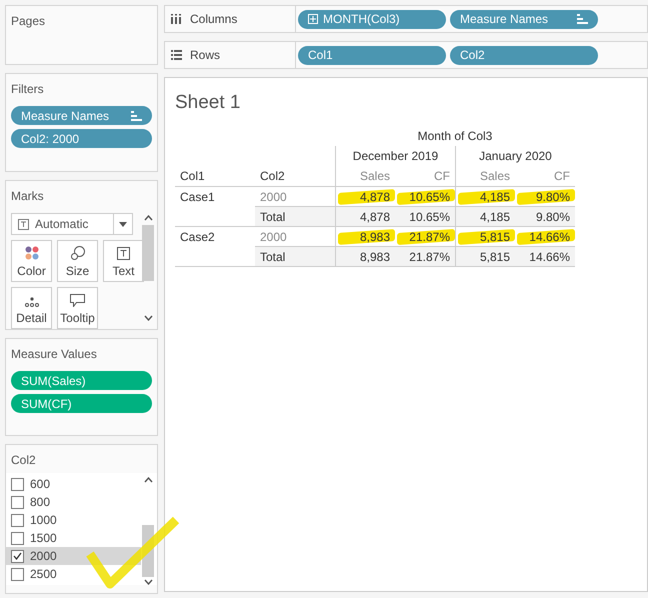 This screenshot has width=648, height=598. What do you see at coordinates (28, 21) in the screenshot?
I see `panel-title: Pages` at bounding box center [28, 21].